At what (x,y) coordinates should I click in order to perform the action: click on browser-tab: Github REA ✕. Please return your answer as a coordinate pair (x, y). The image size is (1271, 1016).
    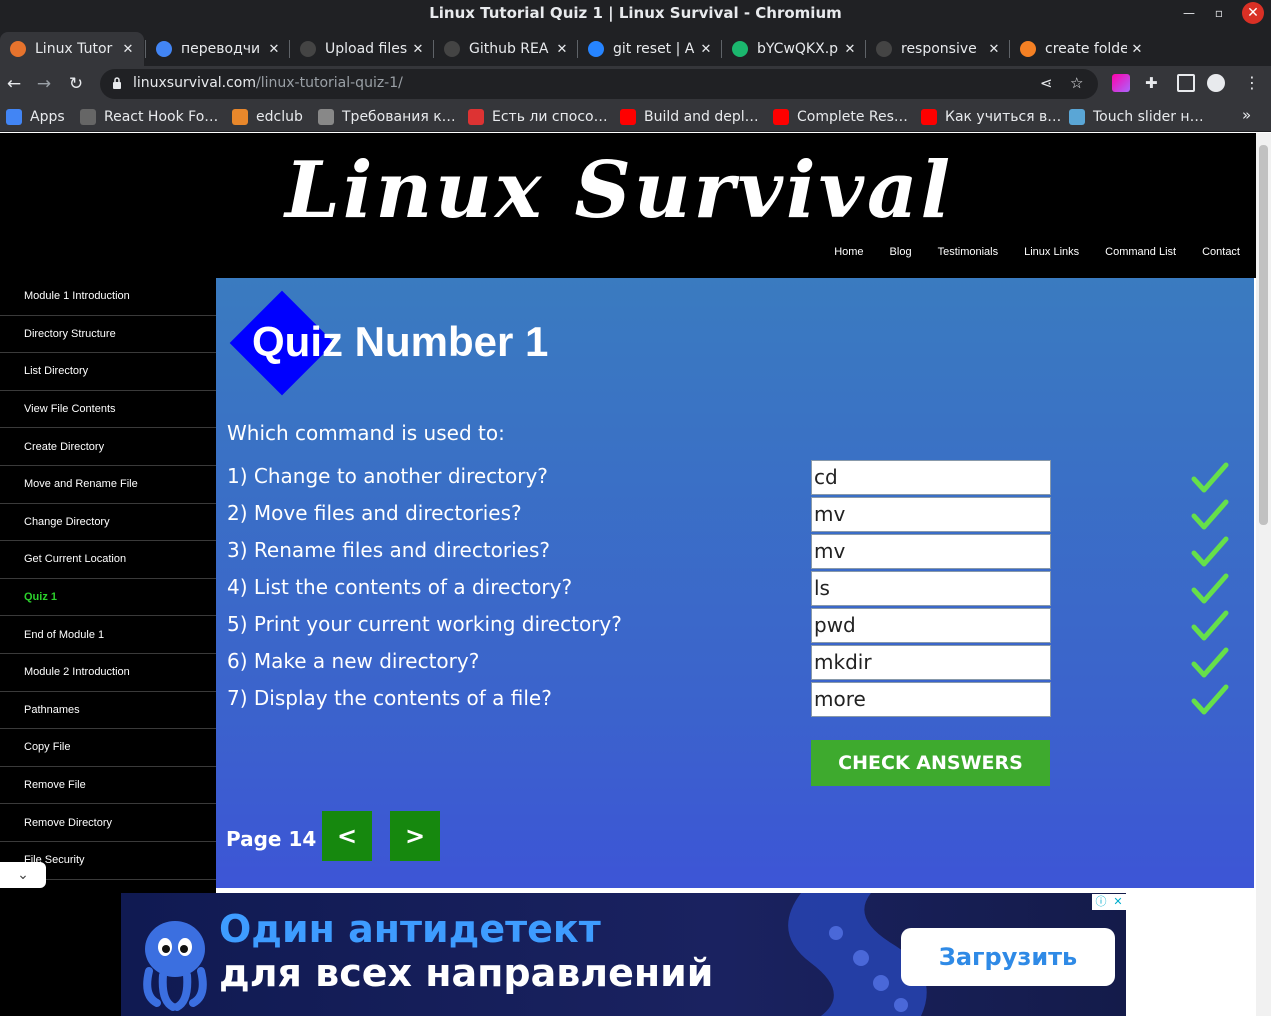
    Looking at the image, I should click on (506, 49).